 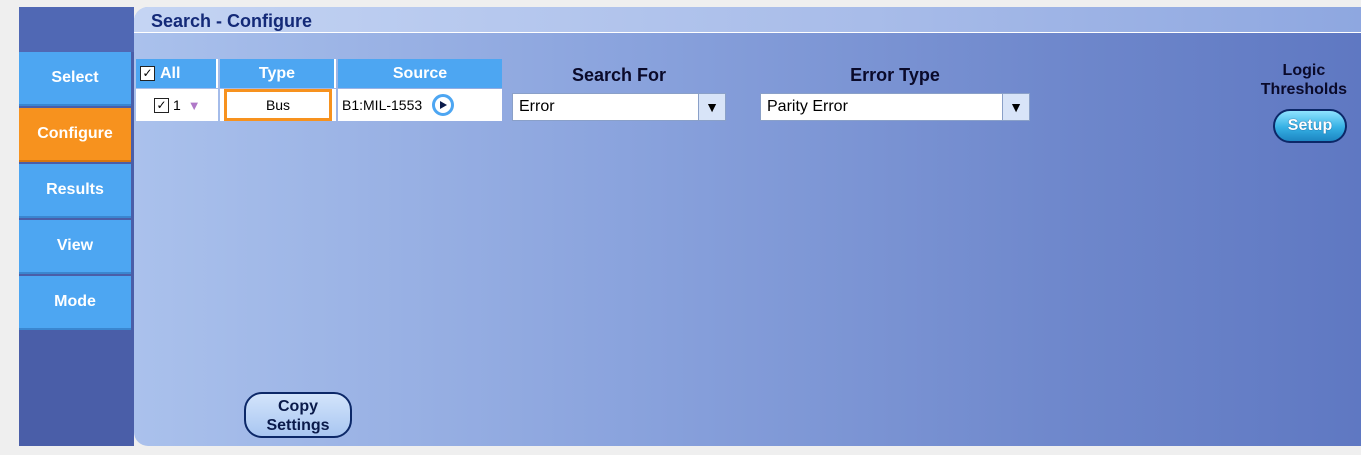 What do you see at coordinates (747, 20) in the screenshot?
I see `title-bar: Search - Configure` at bounding box center [747, 20].